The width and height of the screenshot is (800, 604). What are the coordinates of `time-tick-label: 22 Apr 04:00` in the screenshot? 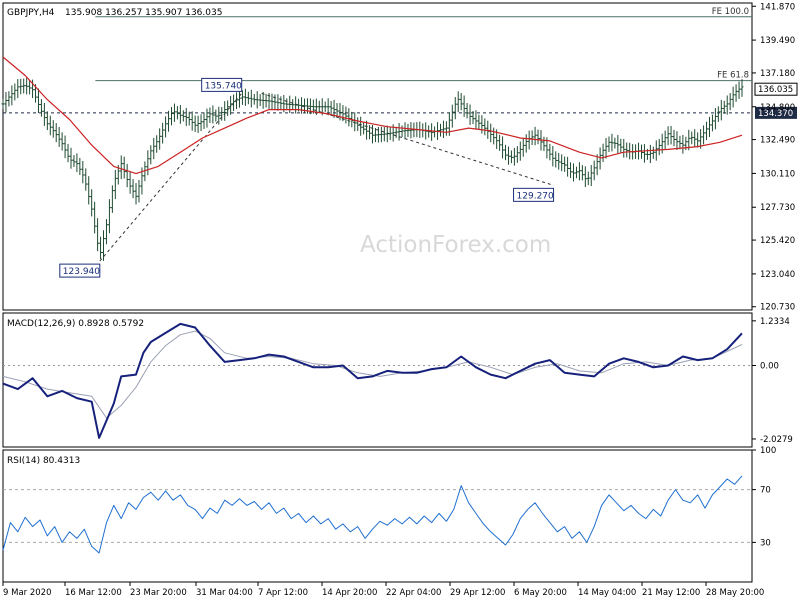 It's located at (413, 593).